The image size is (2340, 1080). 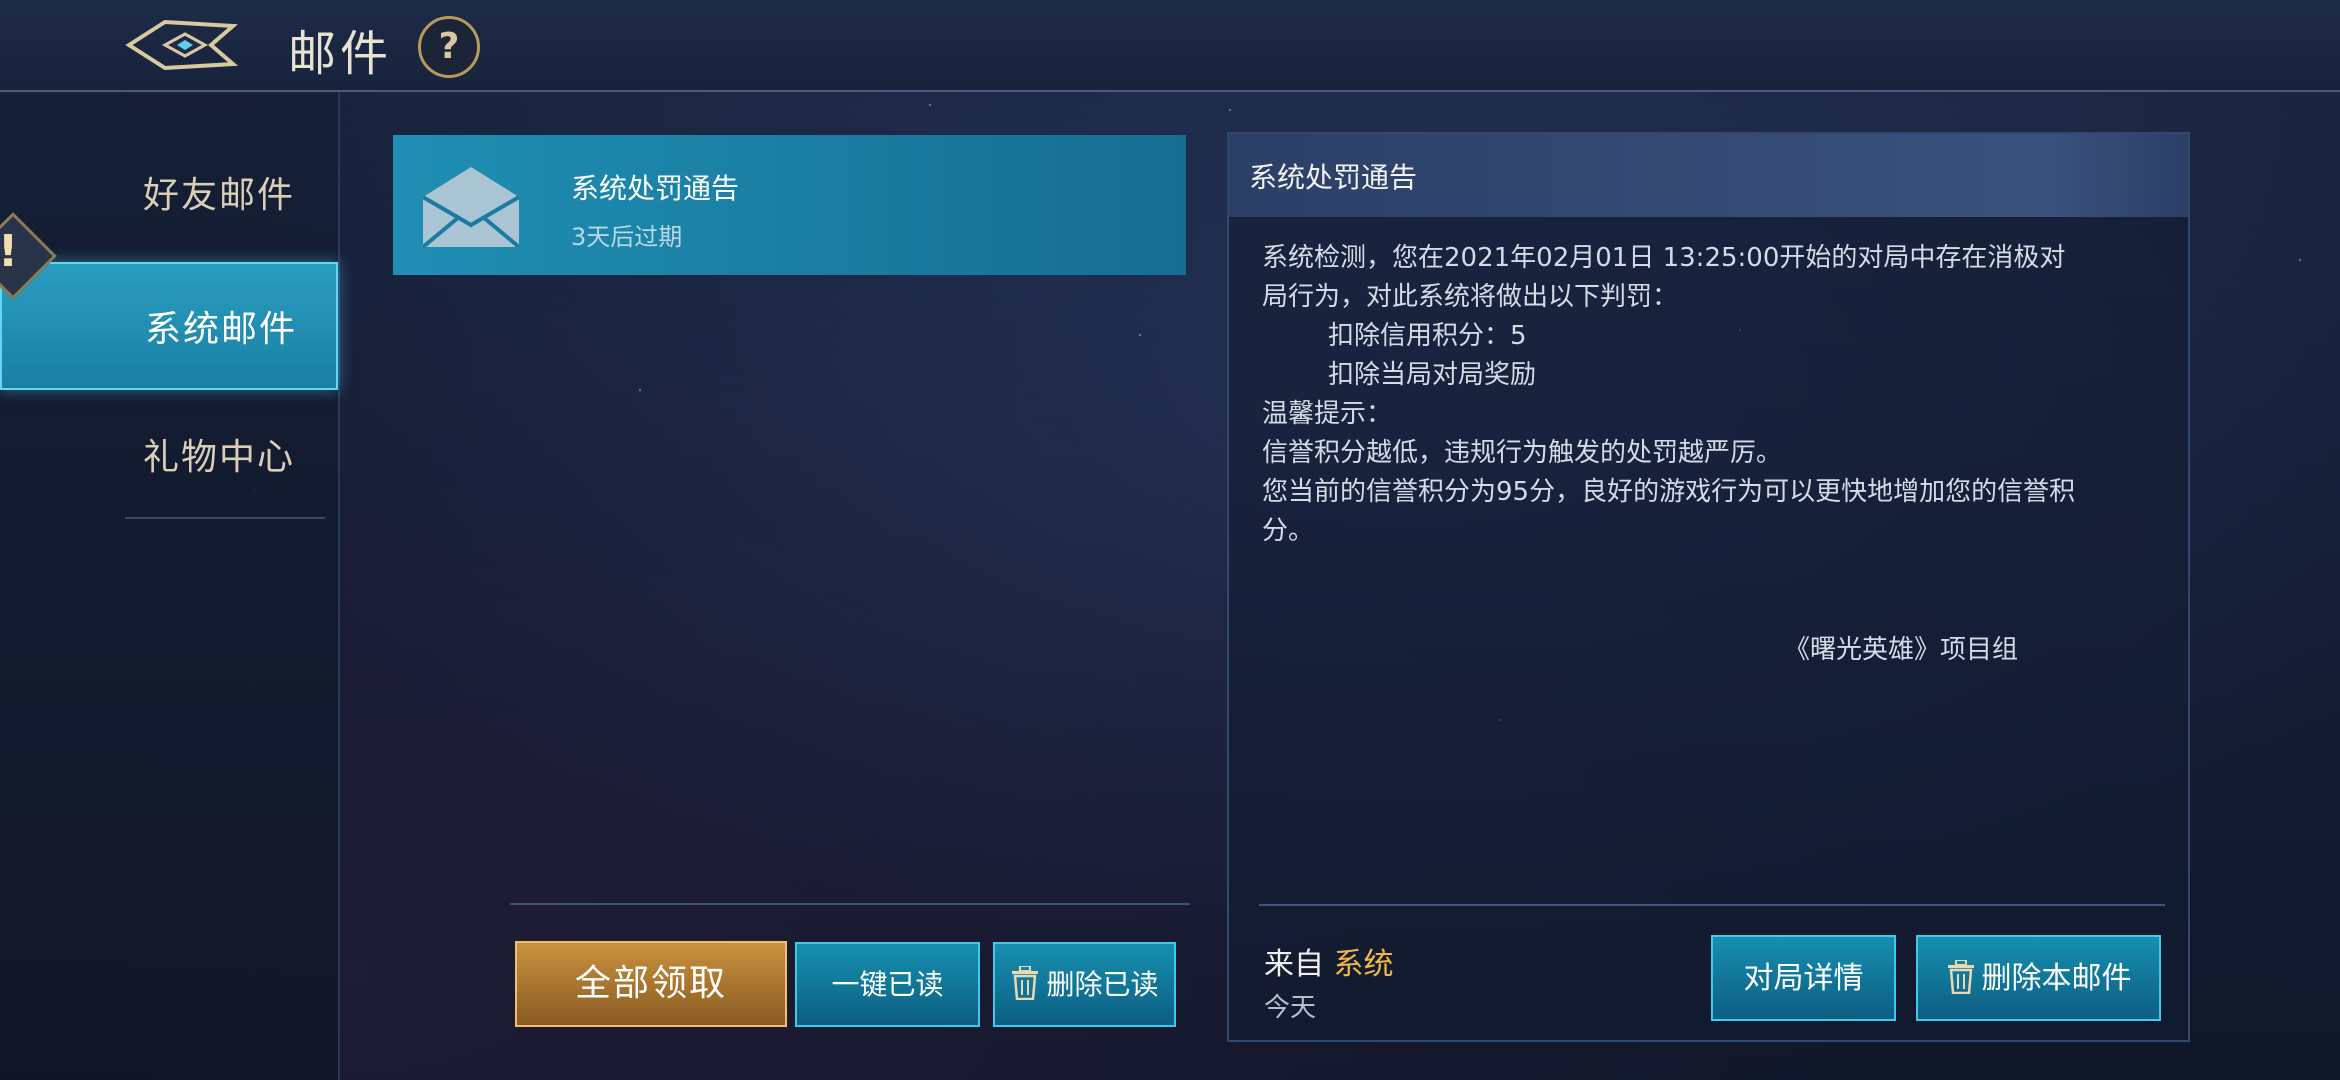 I want to click on detail-line: 分。, so click(x=1288, y=531).